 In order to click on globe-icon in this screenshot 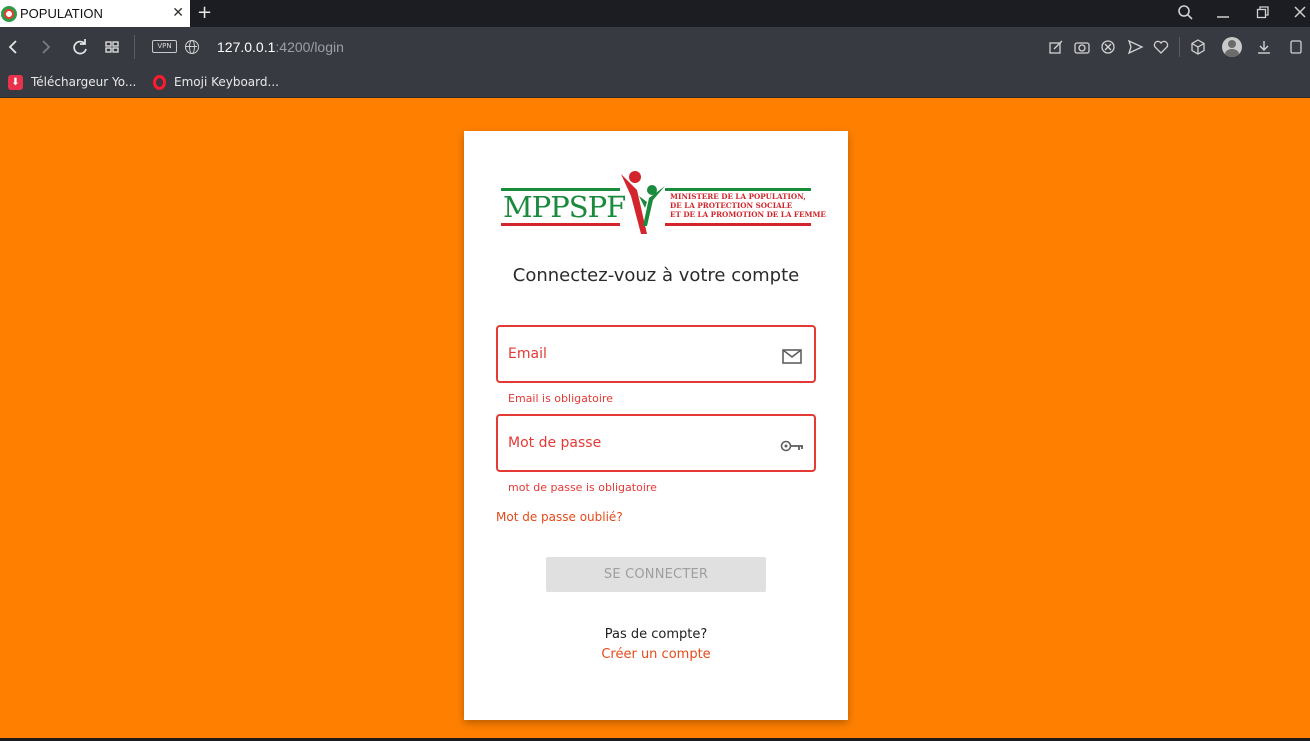, I will do `click(192, 47)`.